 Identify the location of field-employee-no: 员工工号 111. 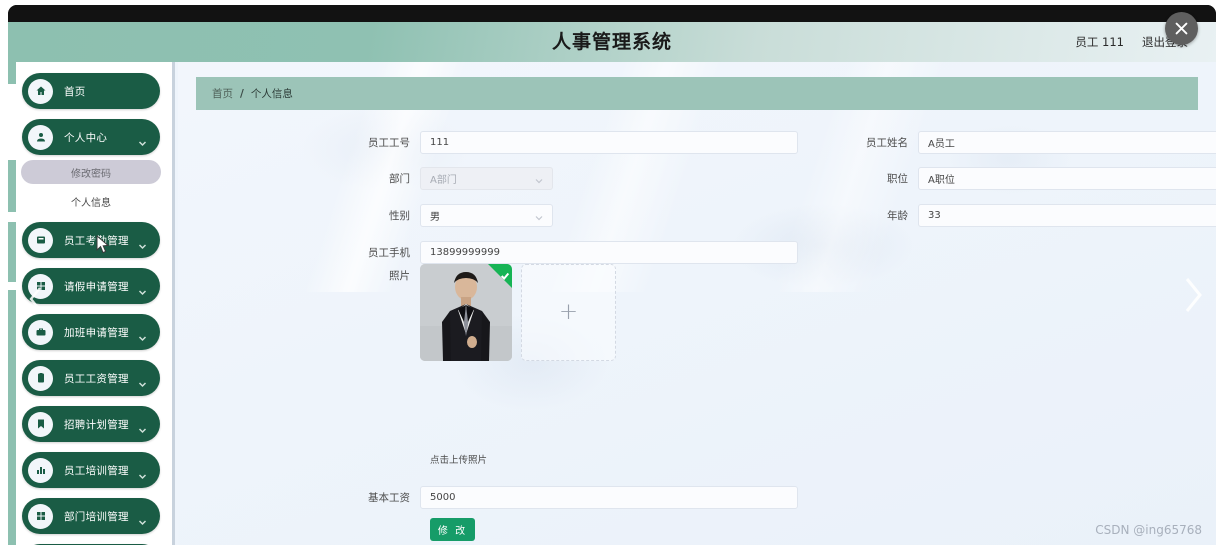
(582, 142).